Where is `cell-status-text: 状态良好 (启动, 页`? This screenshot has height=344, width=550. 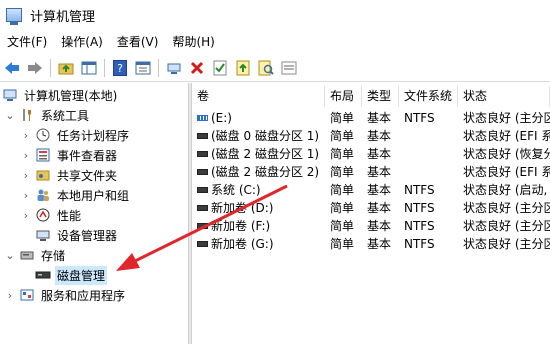 cell-status-text: 状态良好 (启动, 页 is located at coordinates (506, 190).